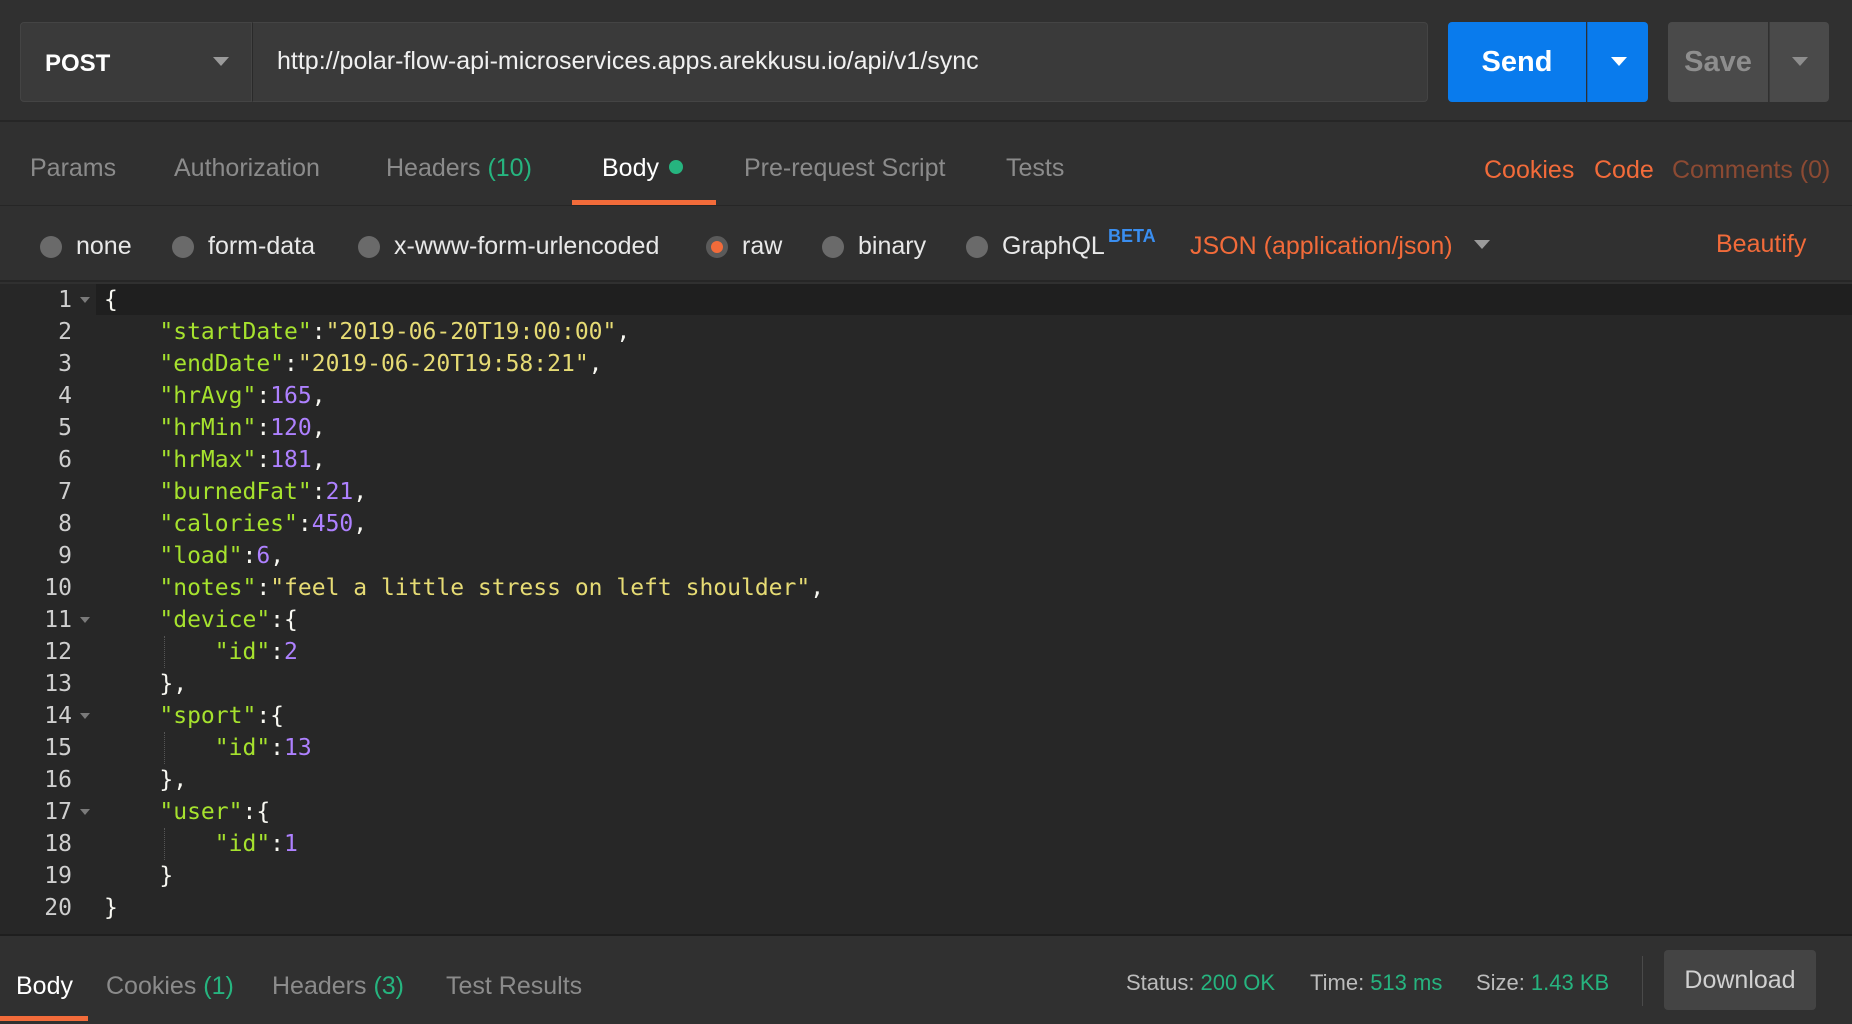 This screenshot has width=1852, height=1024. I want to click on radio-form-data: form-data, so click(243, 246).